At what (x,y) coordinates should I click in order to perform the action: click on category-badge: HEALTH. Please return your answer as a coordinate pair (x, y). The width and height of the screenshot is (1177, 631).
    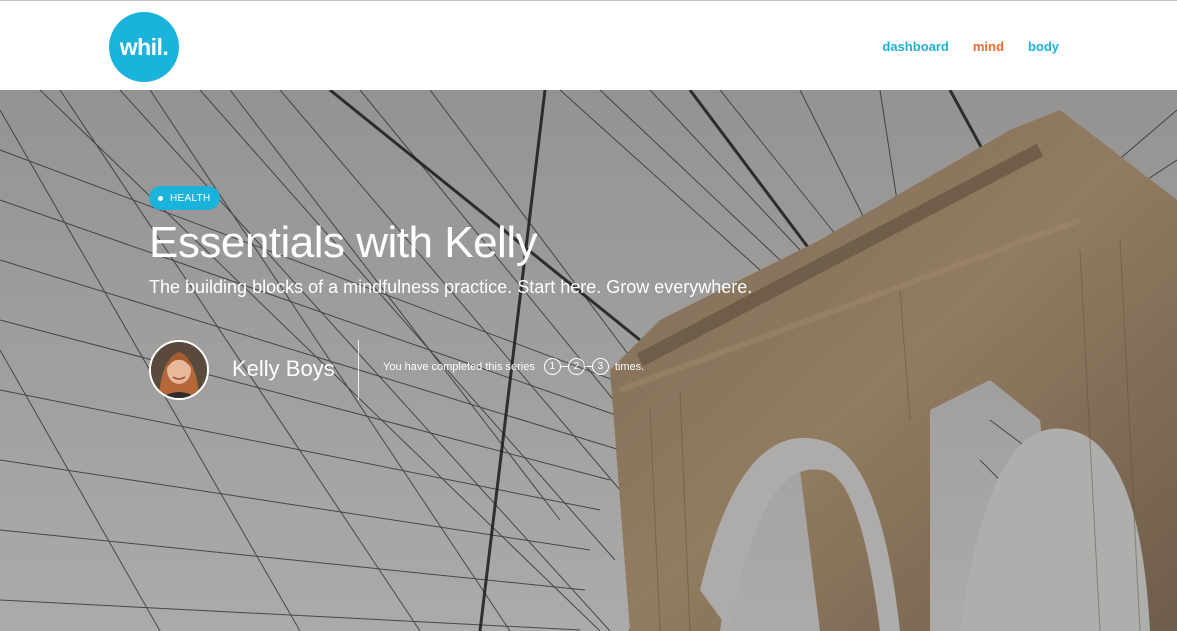
    Looking at the image, I should click on (184, 198).